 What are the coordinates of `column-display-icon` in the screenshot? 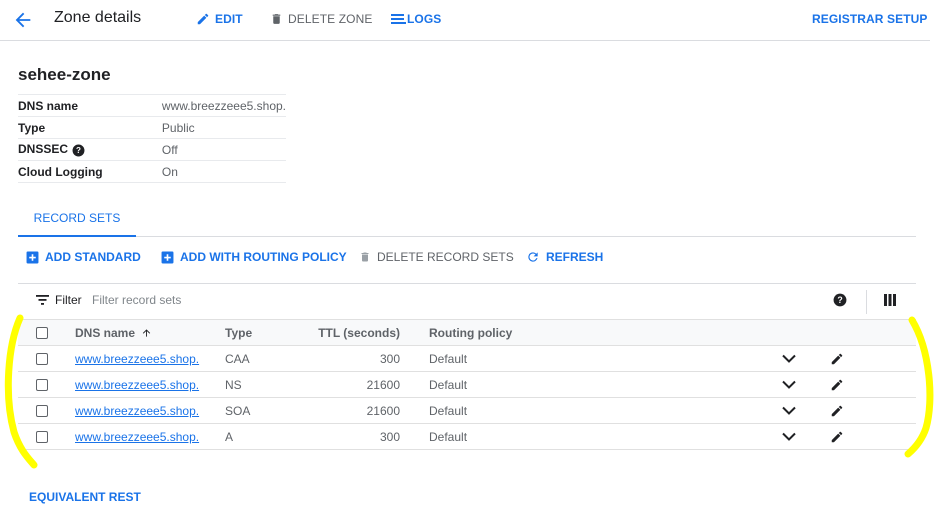 It's located at (890, 300).